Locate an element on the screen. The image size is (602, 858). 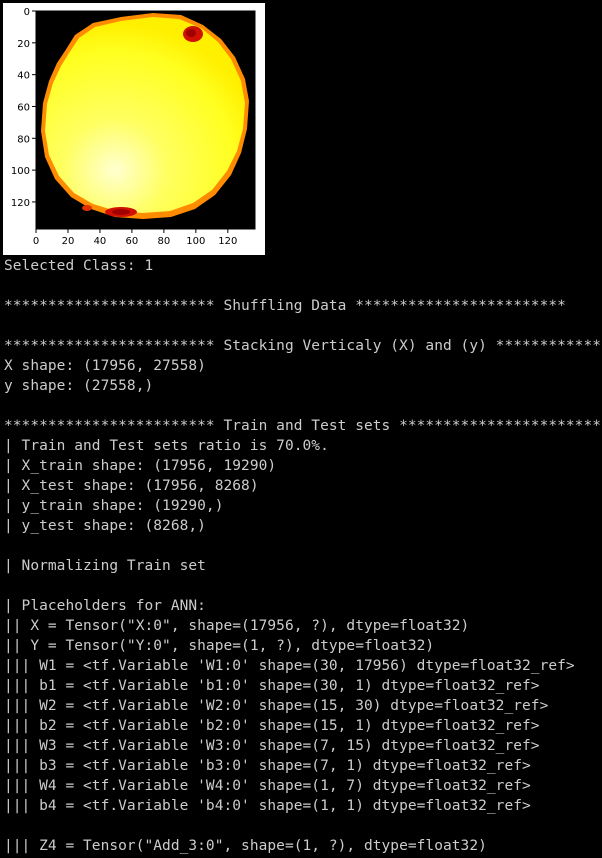
x-tick-label: 80 is located at coordinates (164, 241).